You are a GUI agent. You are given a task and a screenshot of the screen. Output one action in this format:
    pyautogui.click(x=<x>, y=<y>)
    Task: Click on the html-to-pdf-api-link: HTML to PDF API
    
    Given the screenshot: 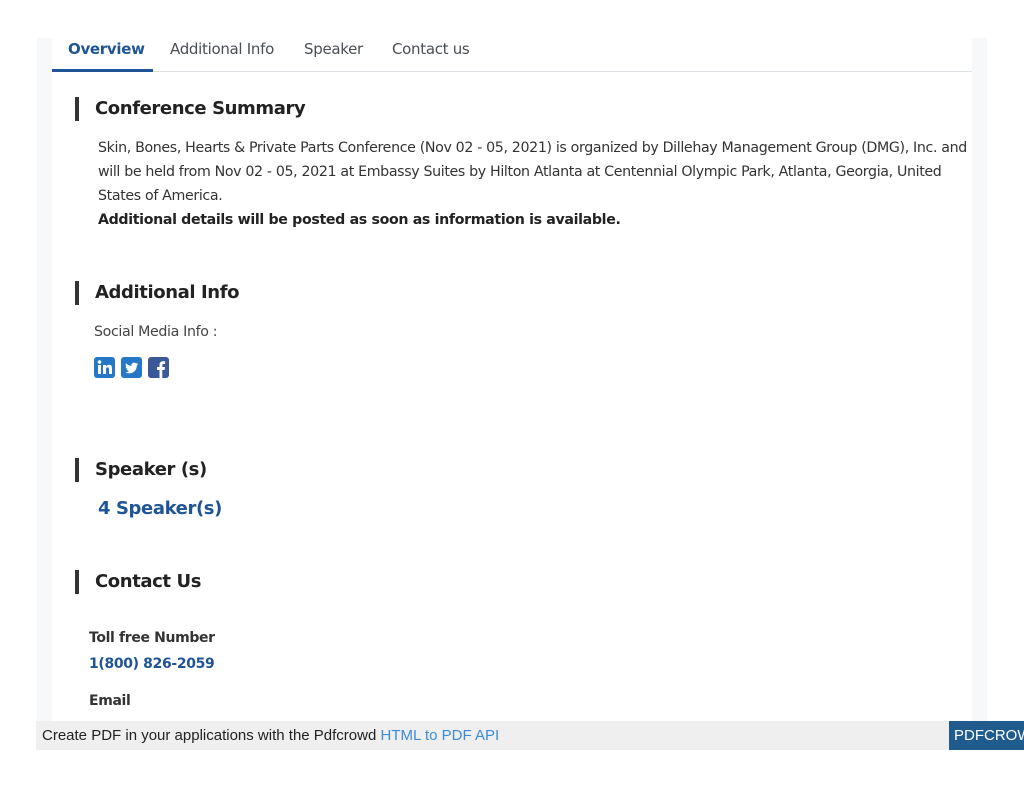 What is the action you would take?
    pyautogui.click(x=440, y=735)
    